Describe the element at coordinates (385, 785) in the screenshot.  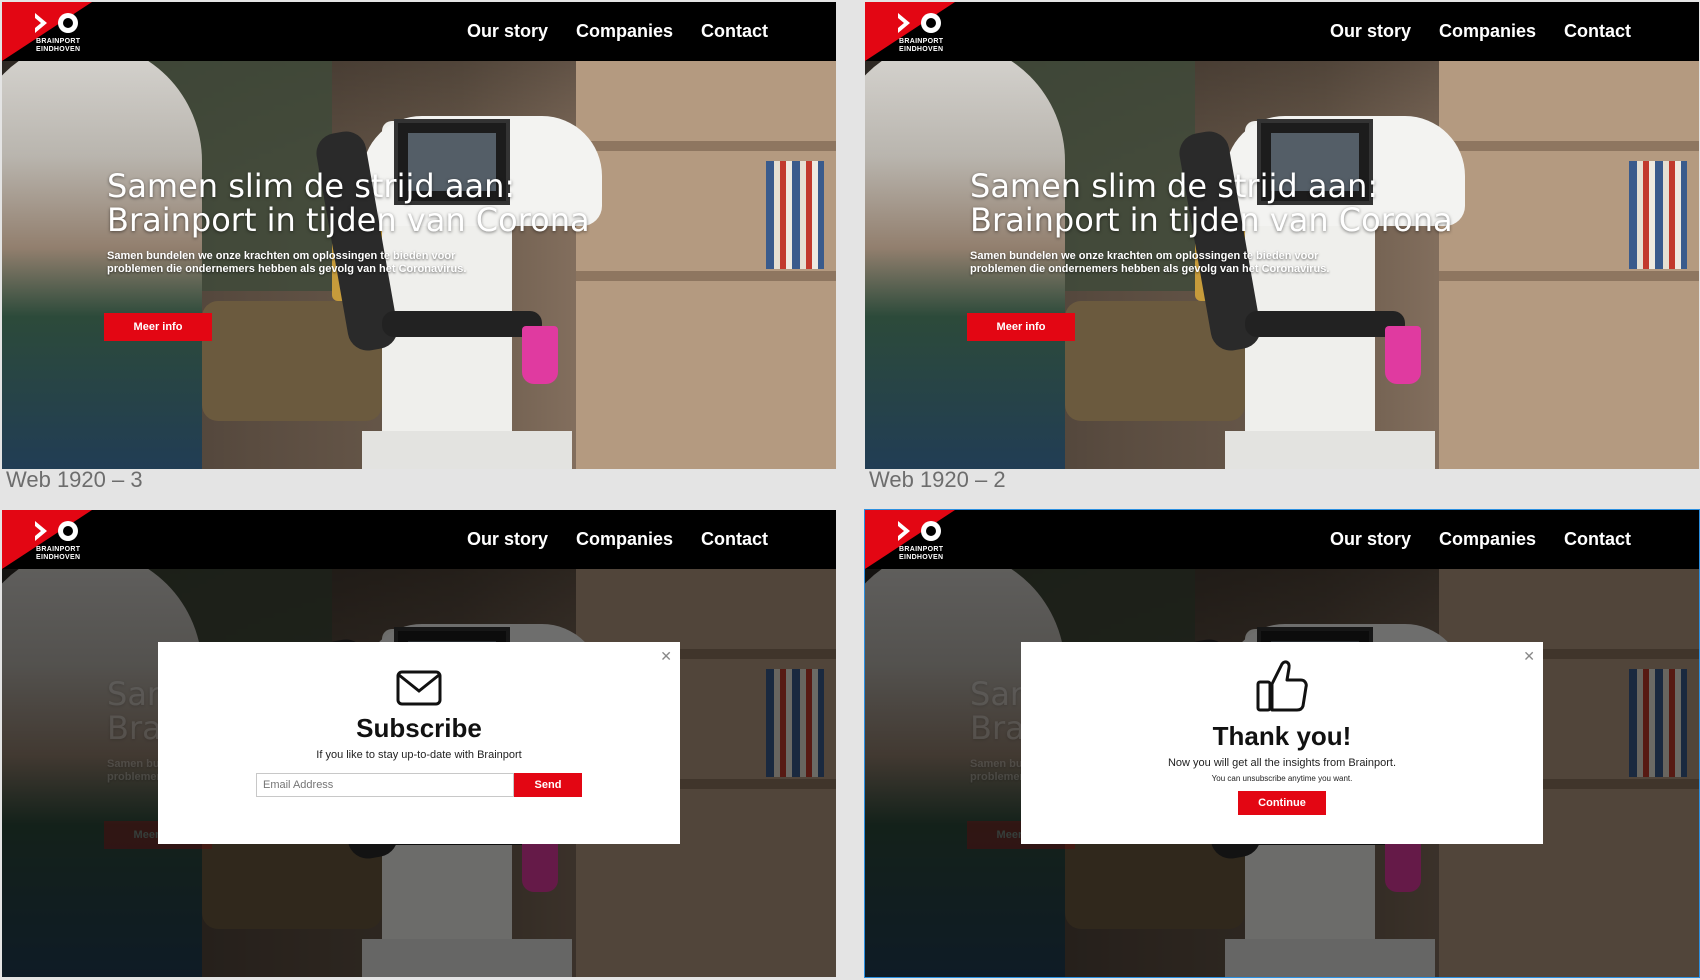
I see `email-input` at that location.